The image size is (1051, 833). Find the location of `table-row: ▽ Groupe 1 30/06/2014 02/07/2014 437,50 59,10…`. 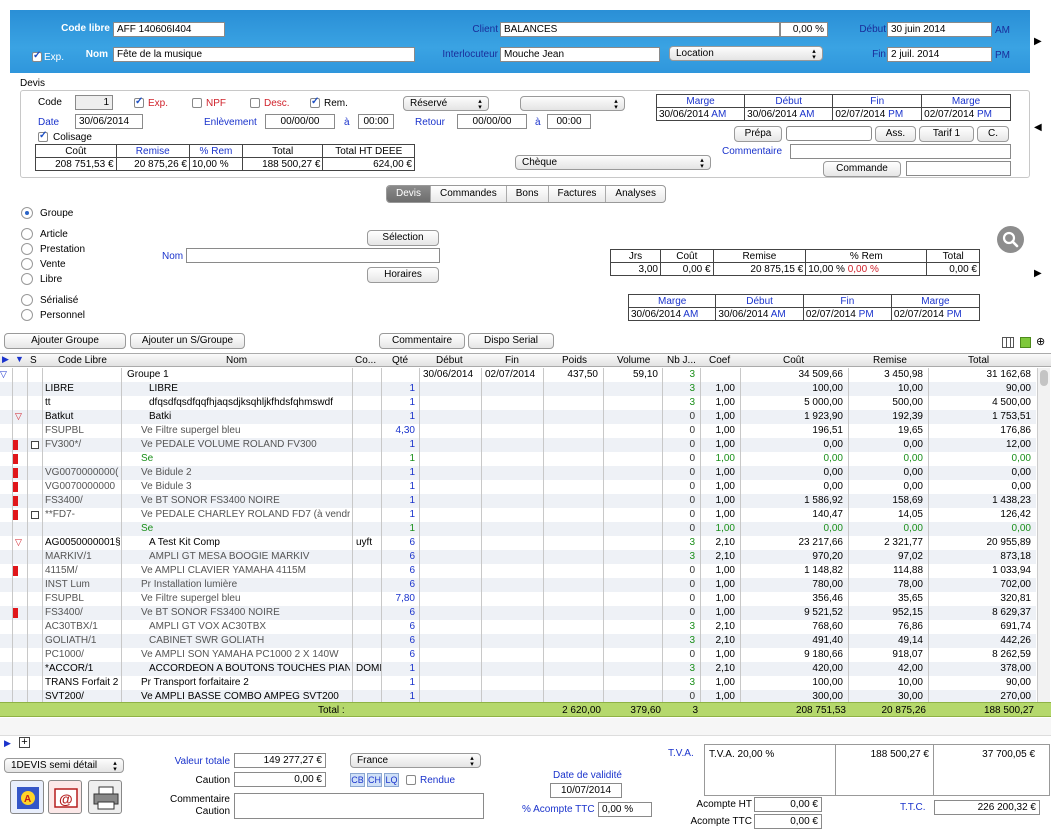

table-row: ▽ Groupe 1 30/06/2014 02/07/2014 437,50 59,10… is located at coordinates (518, 375).